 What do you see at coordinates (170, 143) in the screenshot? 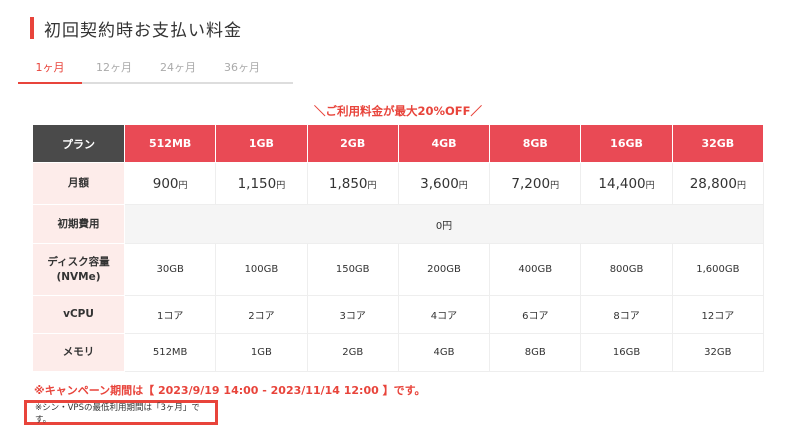
I see `plan-512mb: 512MB` at bounding box center [170, 143].